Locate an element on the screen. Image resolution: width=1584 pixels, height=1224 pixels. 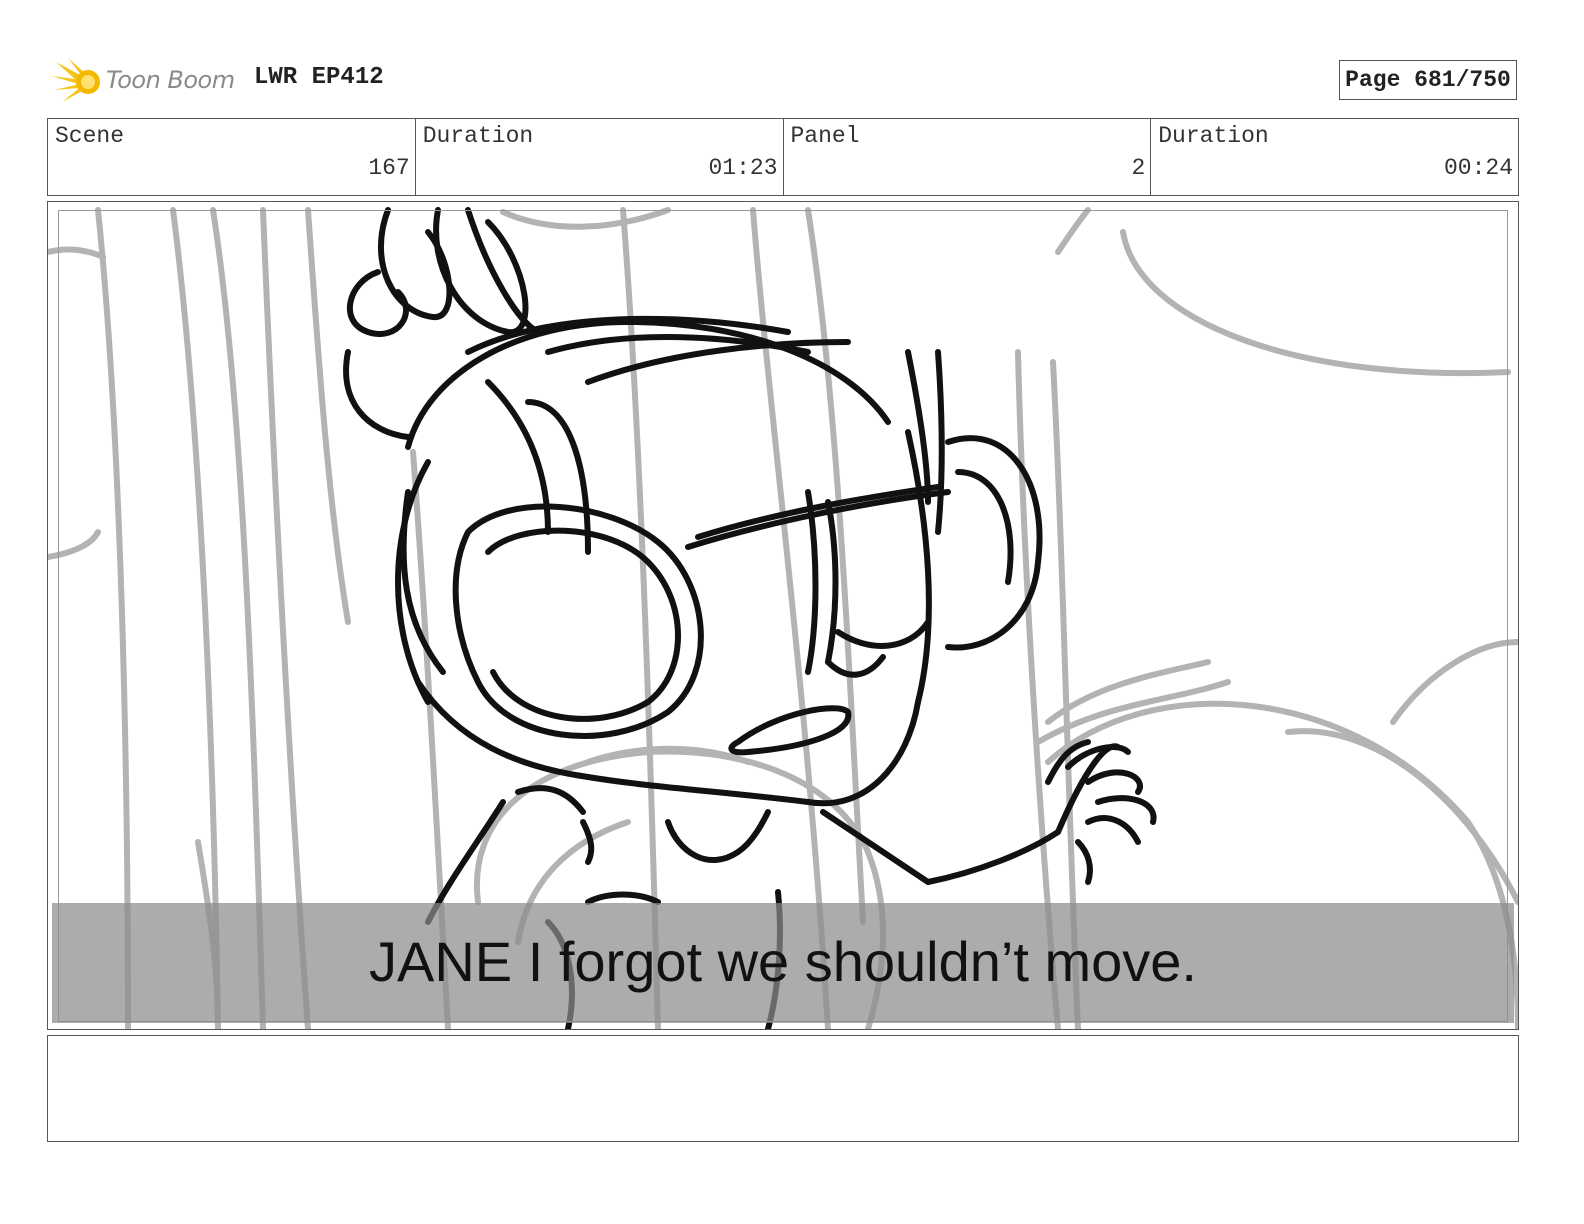
scene-cell: Scene 167 is located at coordinates (232, 157).